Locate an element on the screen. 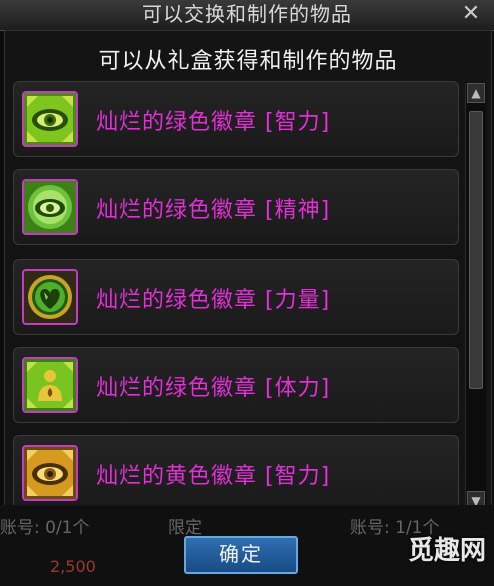 This screenshot has height=586, width=494. list-item: 灿烂的黄色徽章 [智力] is located at coordinates (236, 473).